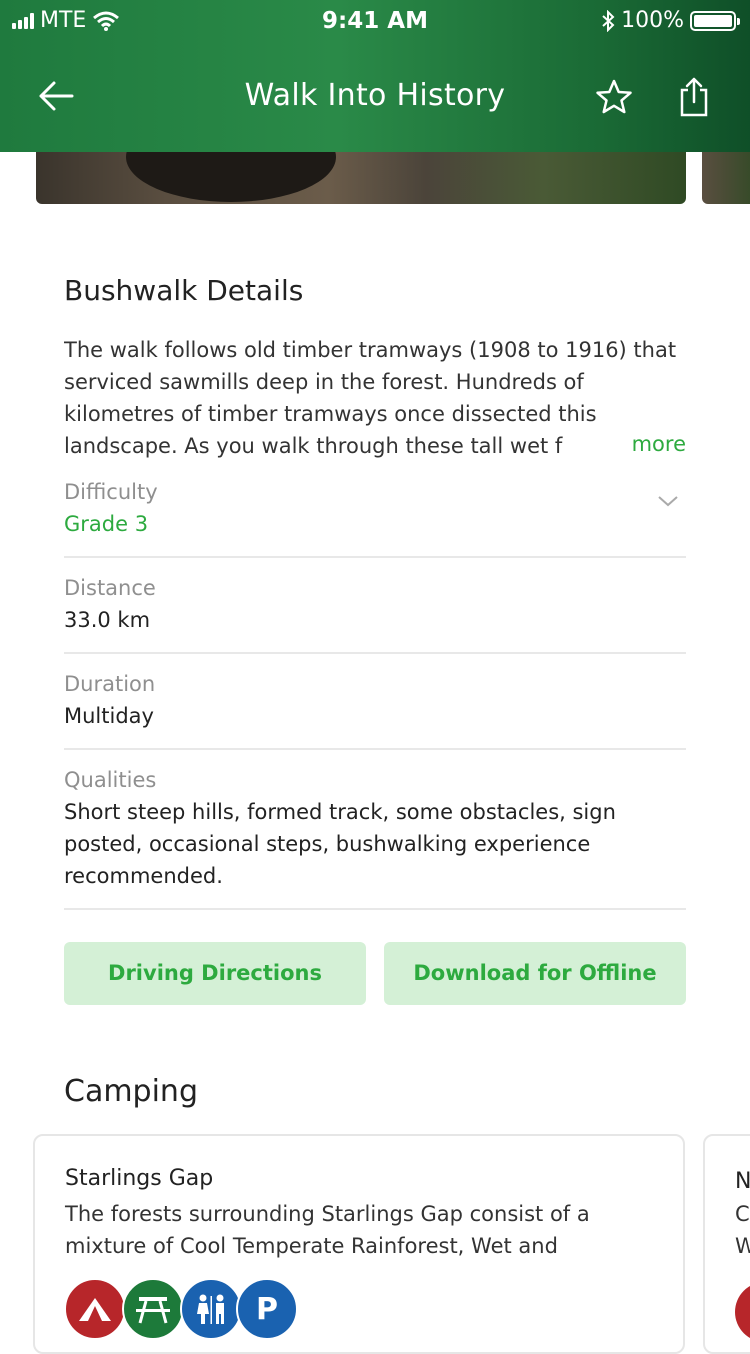  Describe the element at coordinates (184, 290) in the screenshot. I see `bushwalk-details-heading: Bushwalk Details` at that location.